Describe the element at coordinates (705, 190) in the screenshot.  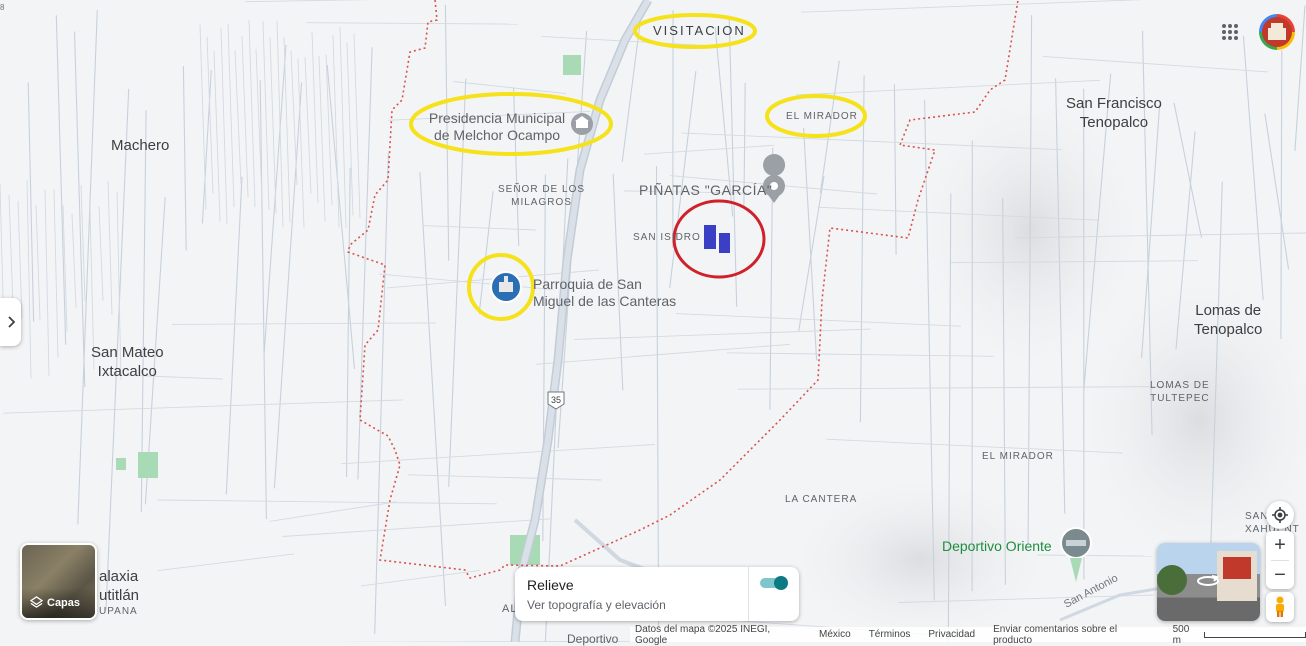
I see `place-pinatas-garcia: PIÑATAS "GARCÍA"` at that location.